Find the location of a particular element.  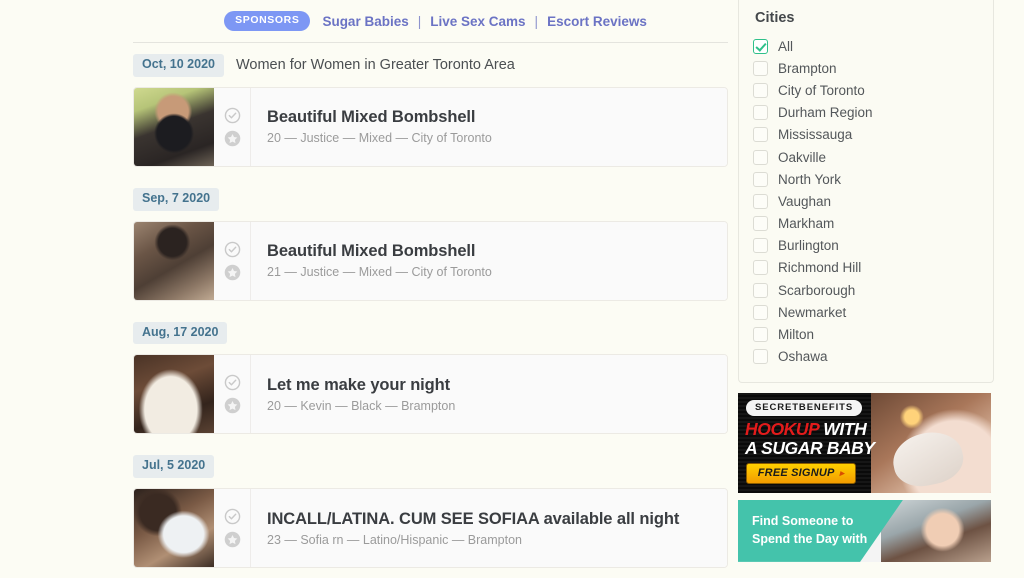

date-group-caption: Women for Women in Greater Toronto Area is located at coordinates (375, 65).